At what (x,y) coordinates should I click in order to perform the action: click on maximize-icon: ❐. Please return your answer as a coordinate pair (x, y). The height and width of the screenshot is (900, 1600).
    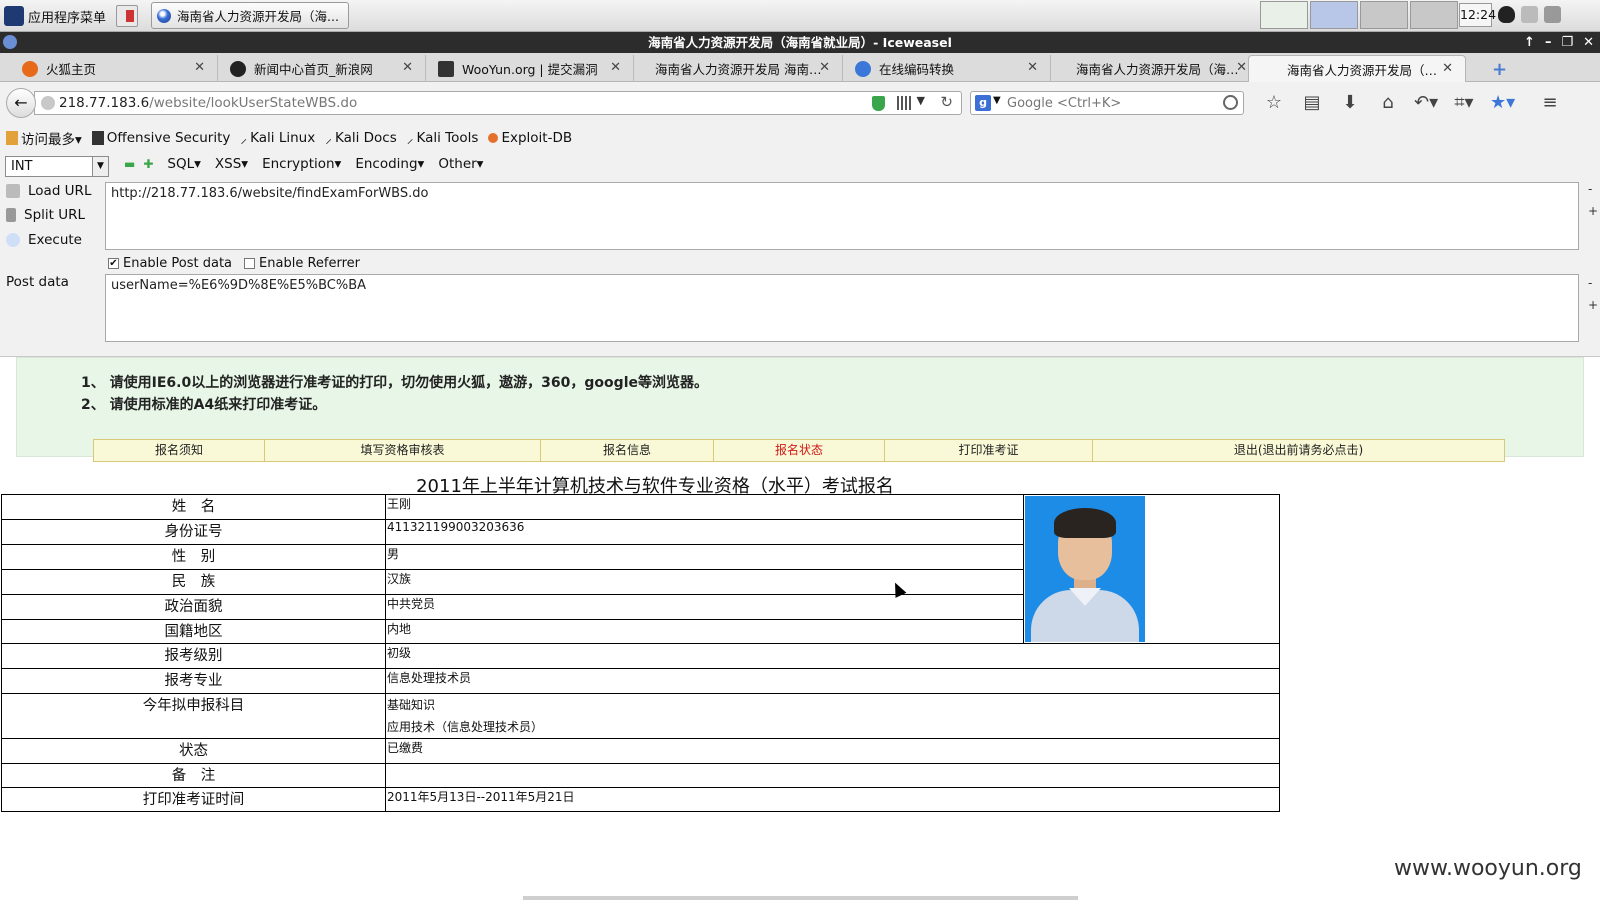
    Looking at the image, I should click on (1567, 42).